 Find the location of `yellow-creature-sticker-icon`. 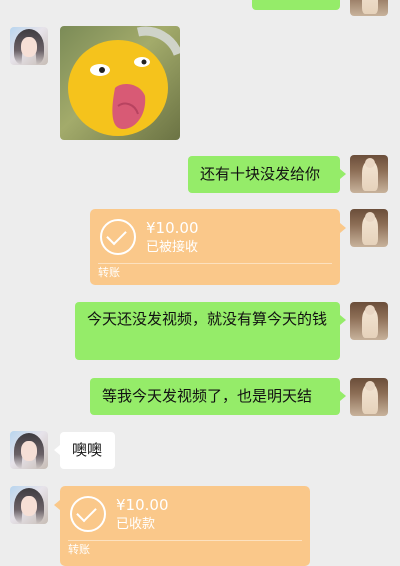

yellow-creature-sticker-icon is located at coordinates (124, 81).